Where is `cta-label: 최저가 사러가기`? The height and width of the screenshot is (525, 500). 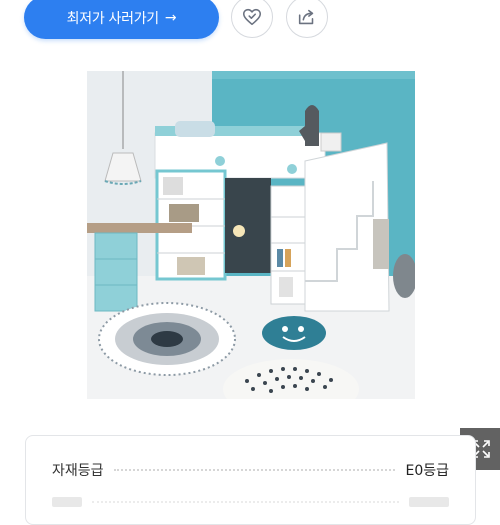
cta-label: 최저가 사러가기 is located at coordinates (113, 18).